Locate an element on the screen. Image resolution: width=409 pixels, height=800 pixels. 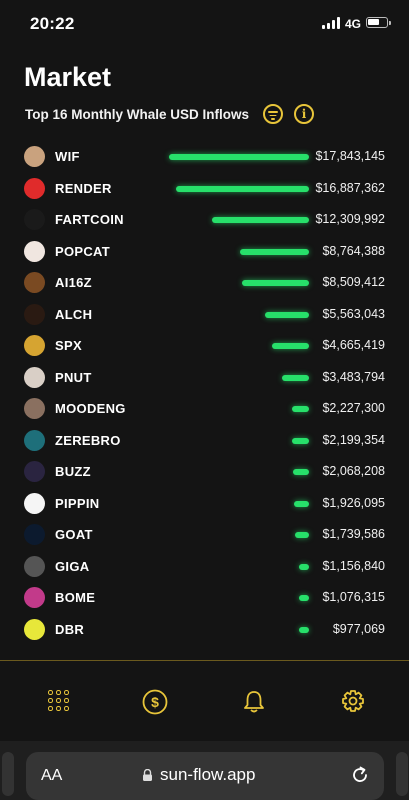
inflow-amount: $2,068,208 is located at coordinates (353, 471).